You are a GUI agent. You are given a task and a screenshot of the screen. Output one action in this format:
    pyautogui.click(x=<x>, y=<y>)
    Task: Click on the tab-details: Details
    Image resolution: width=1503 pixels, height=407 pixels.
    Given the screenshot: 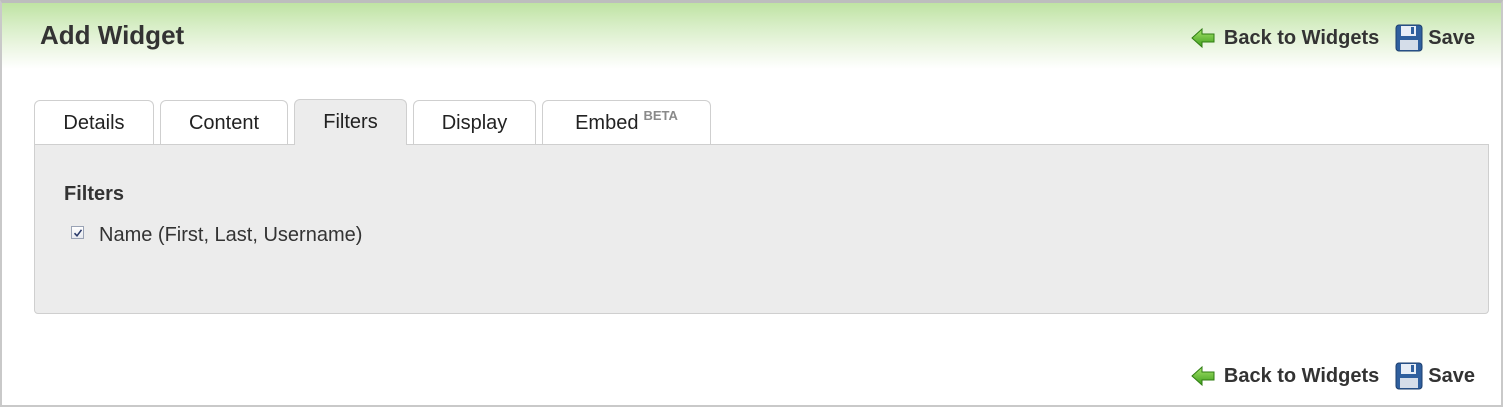 What is the action you would take?
    pyautogui.click(x=94, y=122)
    